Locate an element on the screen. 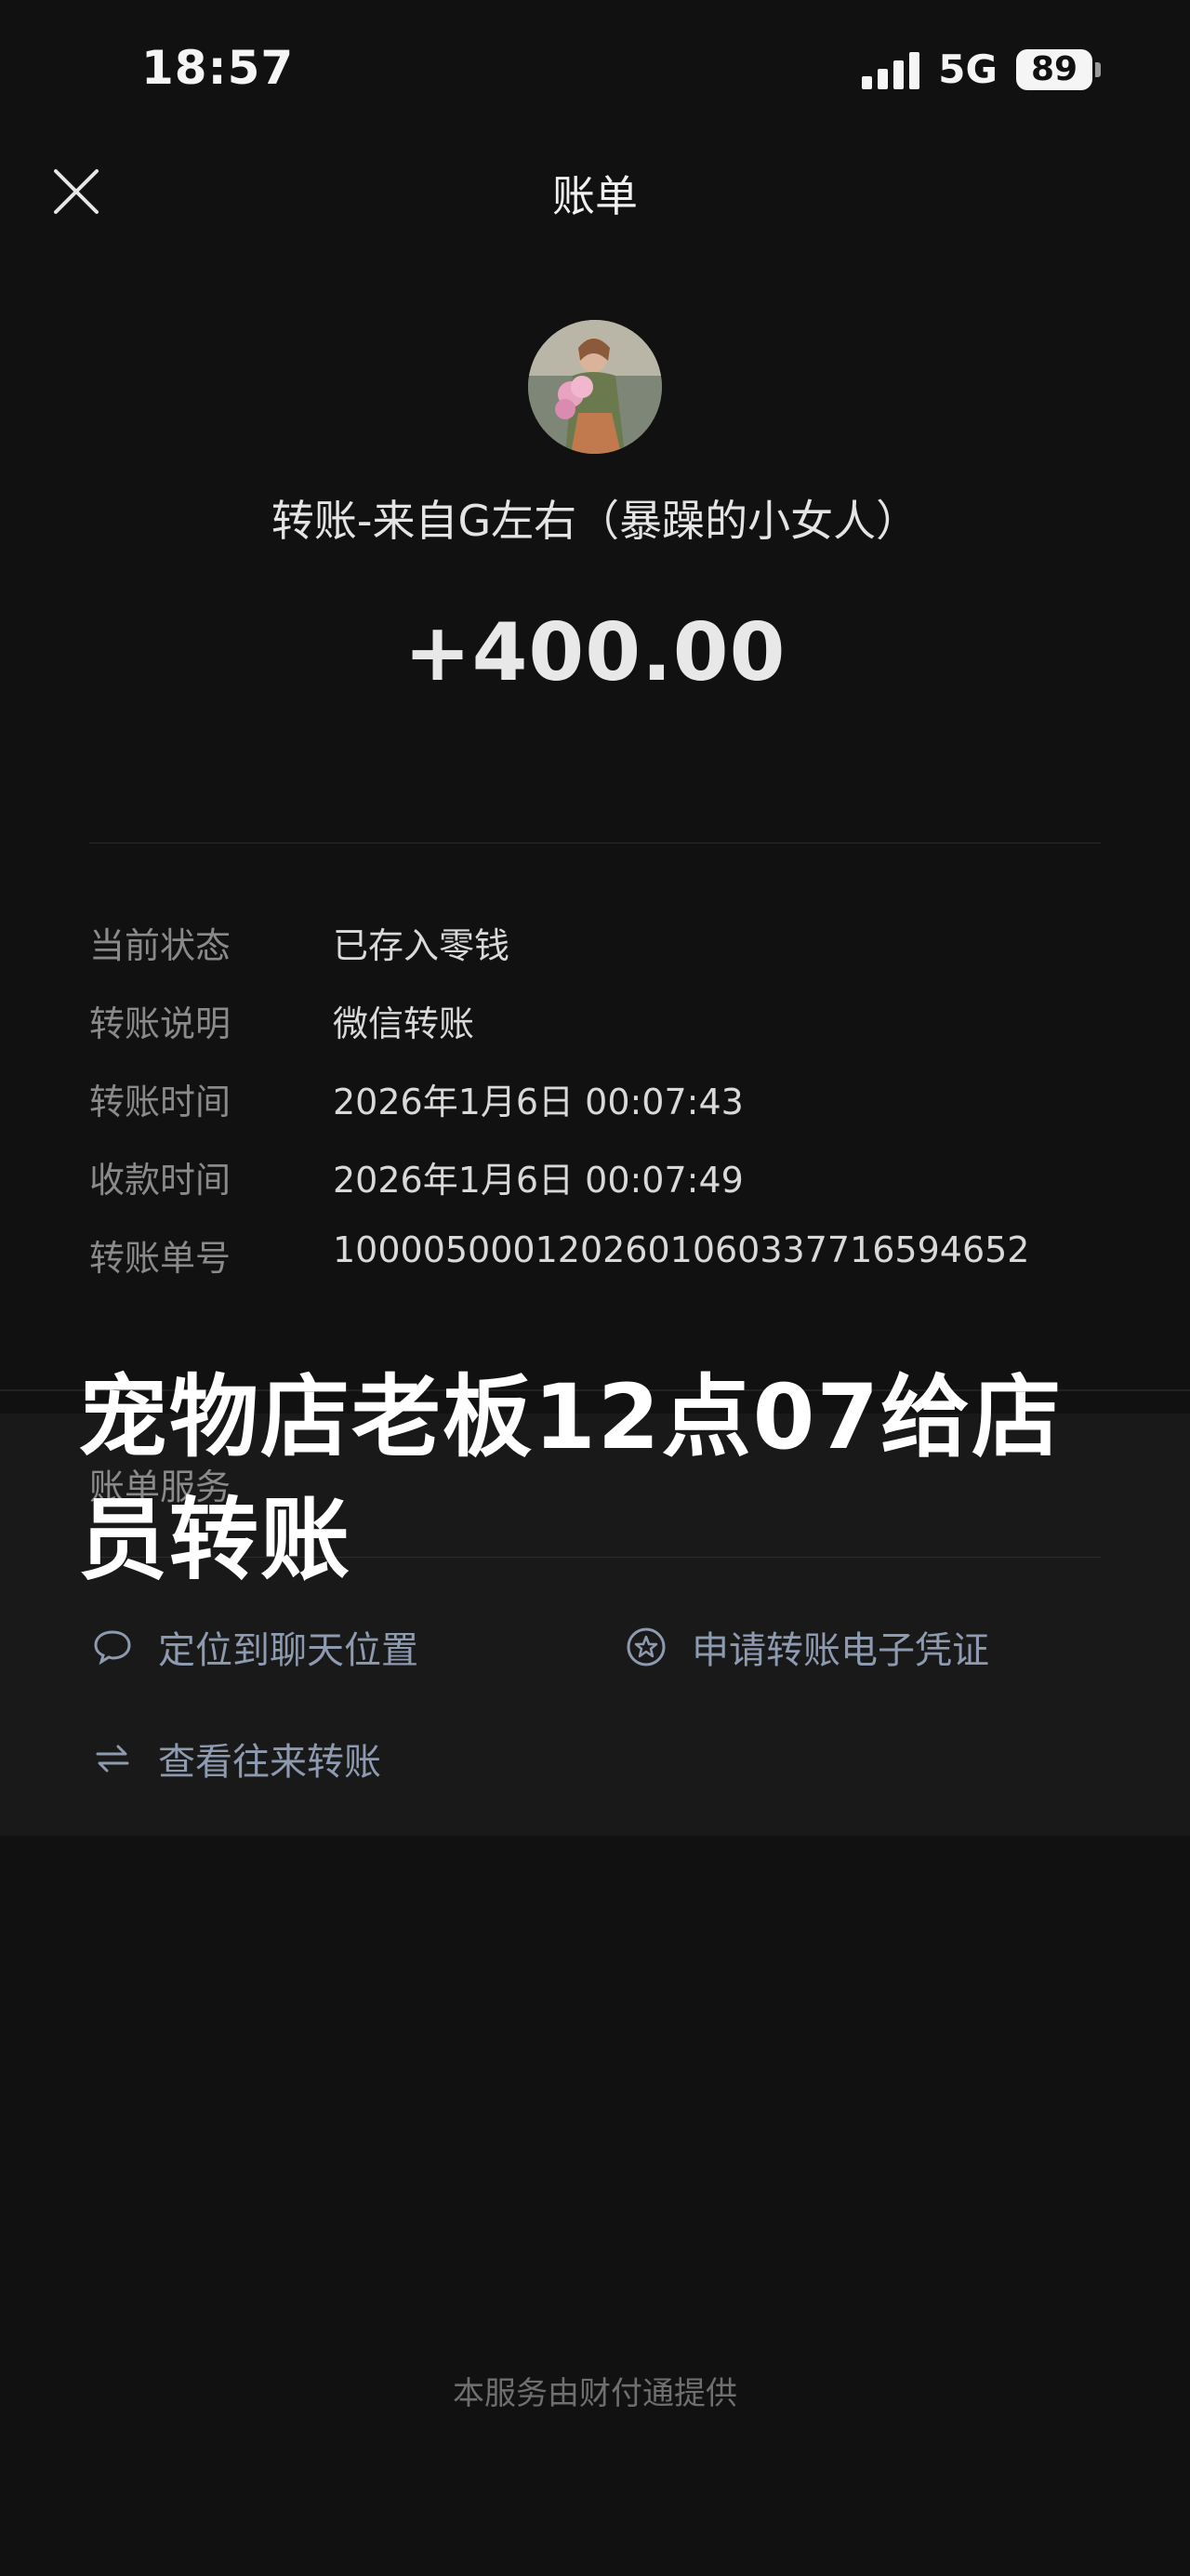  detail-label: 转账说明 is located at coordinates (160, 1023).